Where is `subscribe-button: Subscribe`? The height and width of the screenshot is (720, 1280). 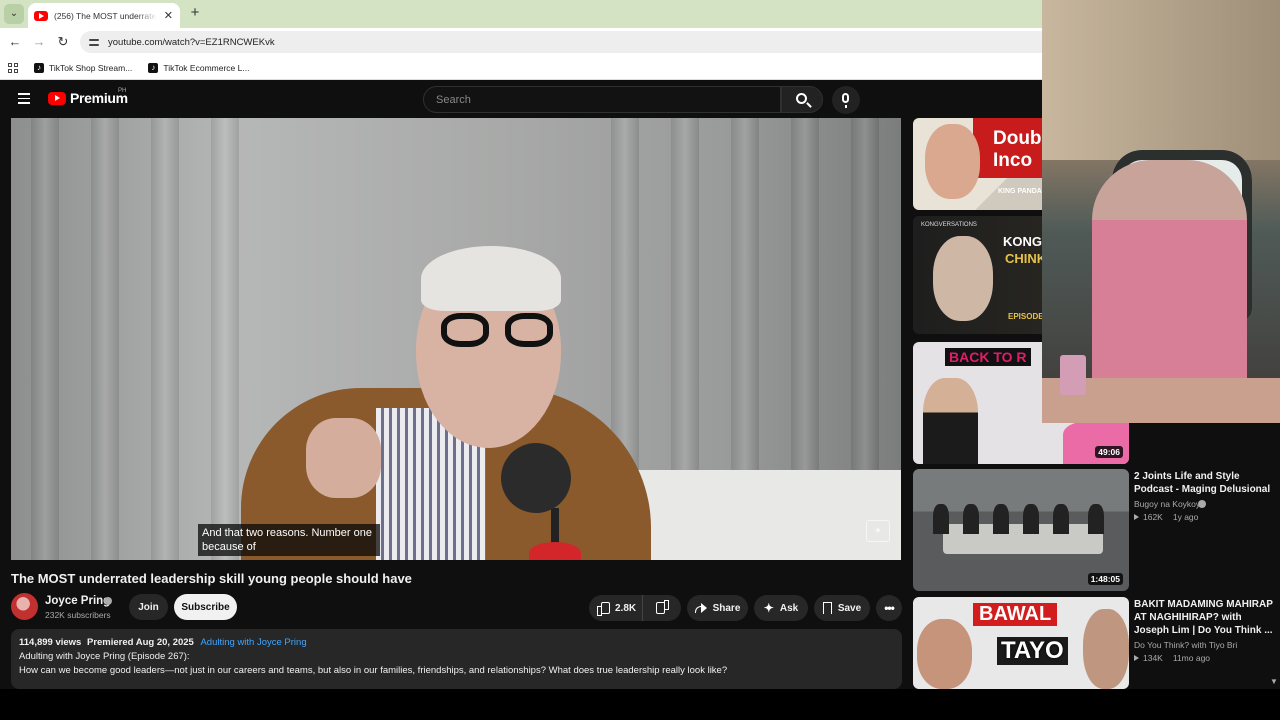
subscribe-button: Subscribe is located at coordinates (205, 607).